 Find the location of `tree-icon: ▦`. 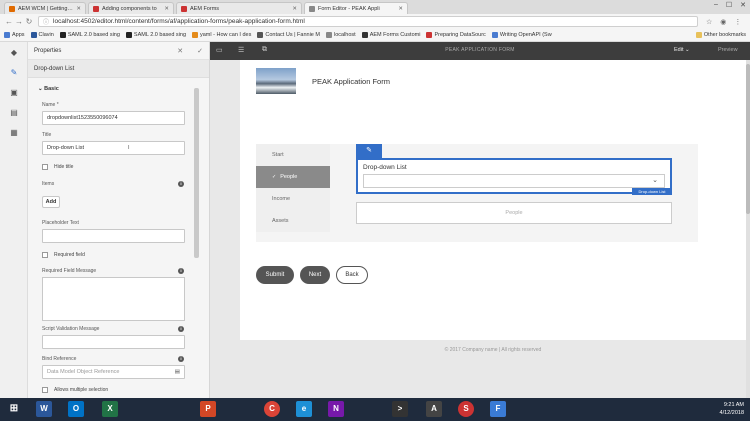

tree-icon: ▦ is located at coordinates (14, 133).